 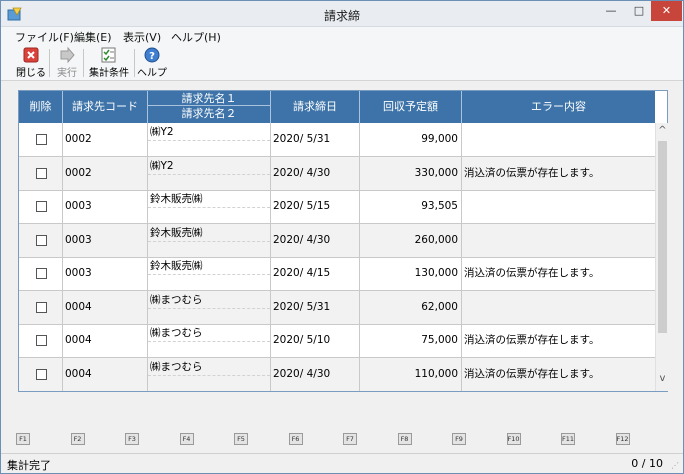 What do you see at coordinates (241, 439) in the screenshot?
I see `function-key-f5: F5` at bounding box center [241, 439].